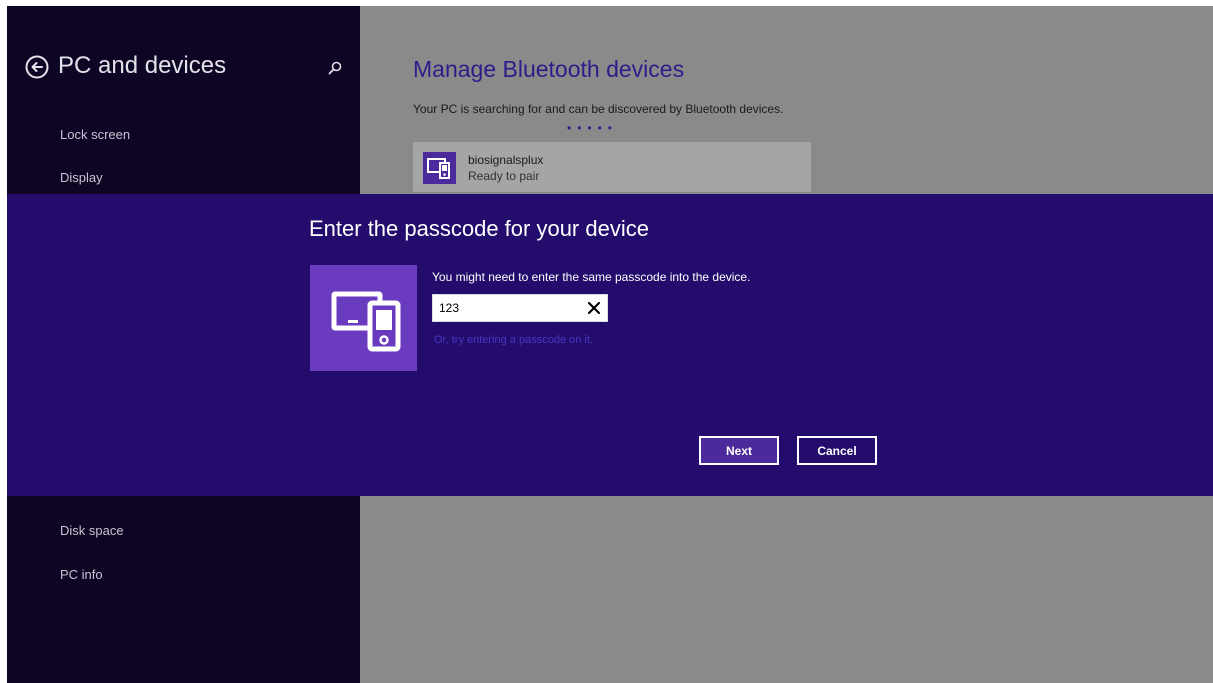 This screenshot has width=1213, height=683. What do you see at coordinates (37, 67) in the screenshot?
I see `back-arrow-icon` at bounding box center [37, 67].